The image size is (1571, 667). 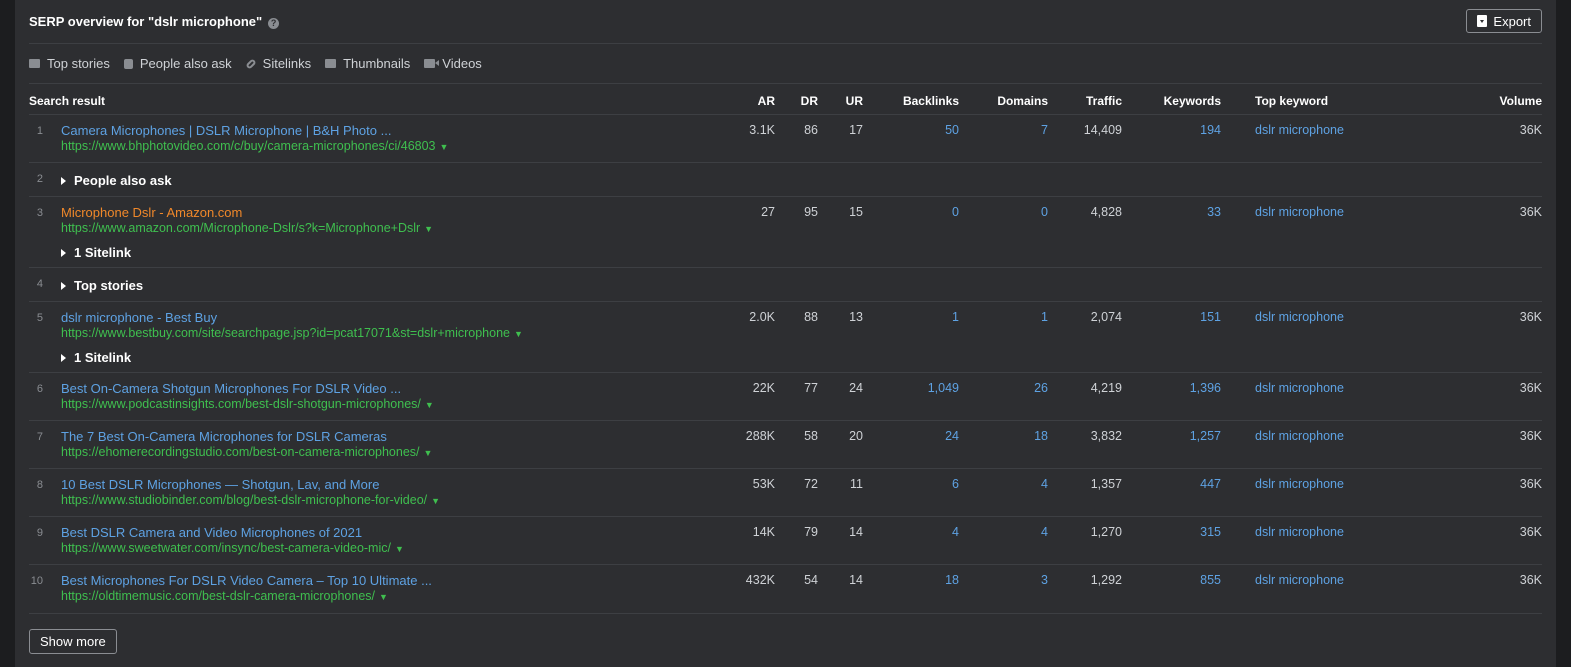 What do you see at coordinates (952, 436) in the screenshot?
I see `cell-backlinks: 24` at bounding box center [952, 436].